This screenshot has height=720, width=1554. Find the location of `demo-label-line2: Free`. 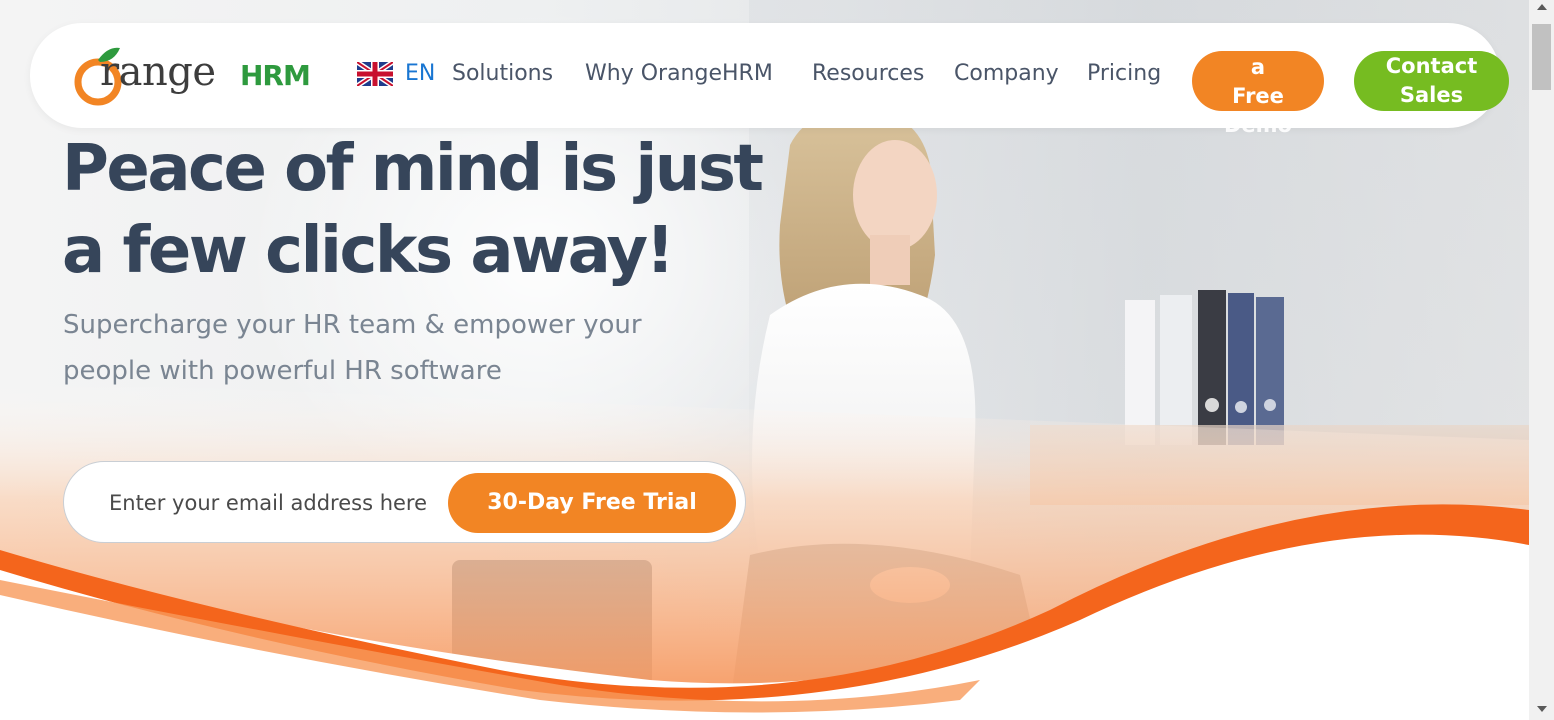

demo-label-line2: Free is located at coordinates (1258, 96).